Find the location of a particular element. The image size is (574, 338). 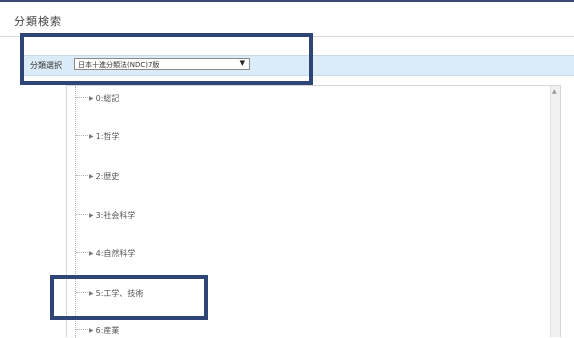

tree-node-label: 3:社会科学 is located at coordinates (116, 215).